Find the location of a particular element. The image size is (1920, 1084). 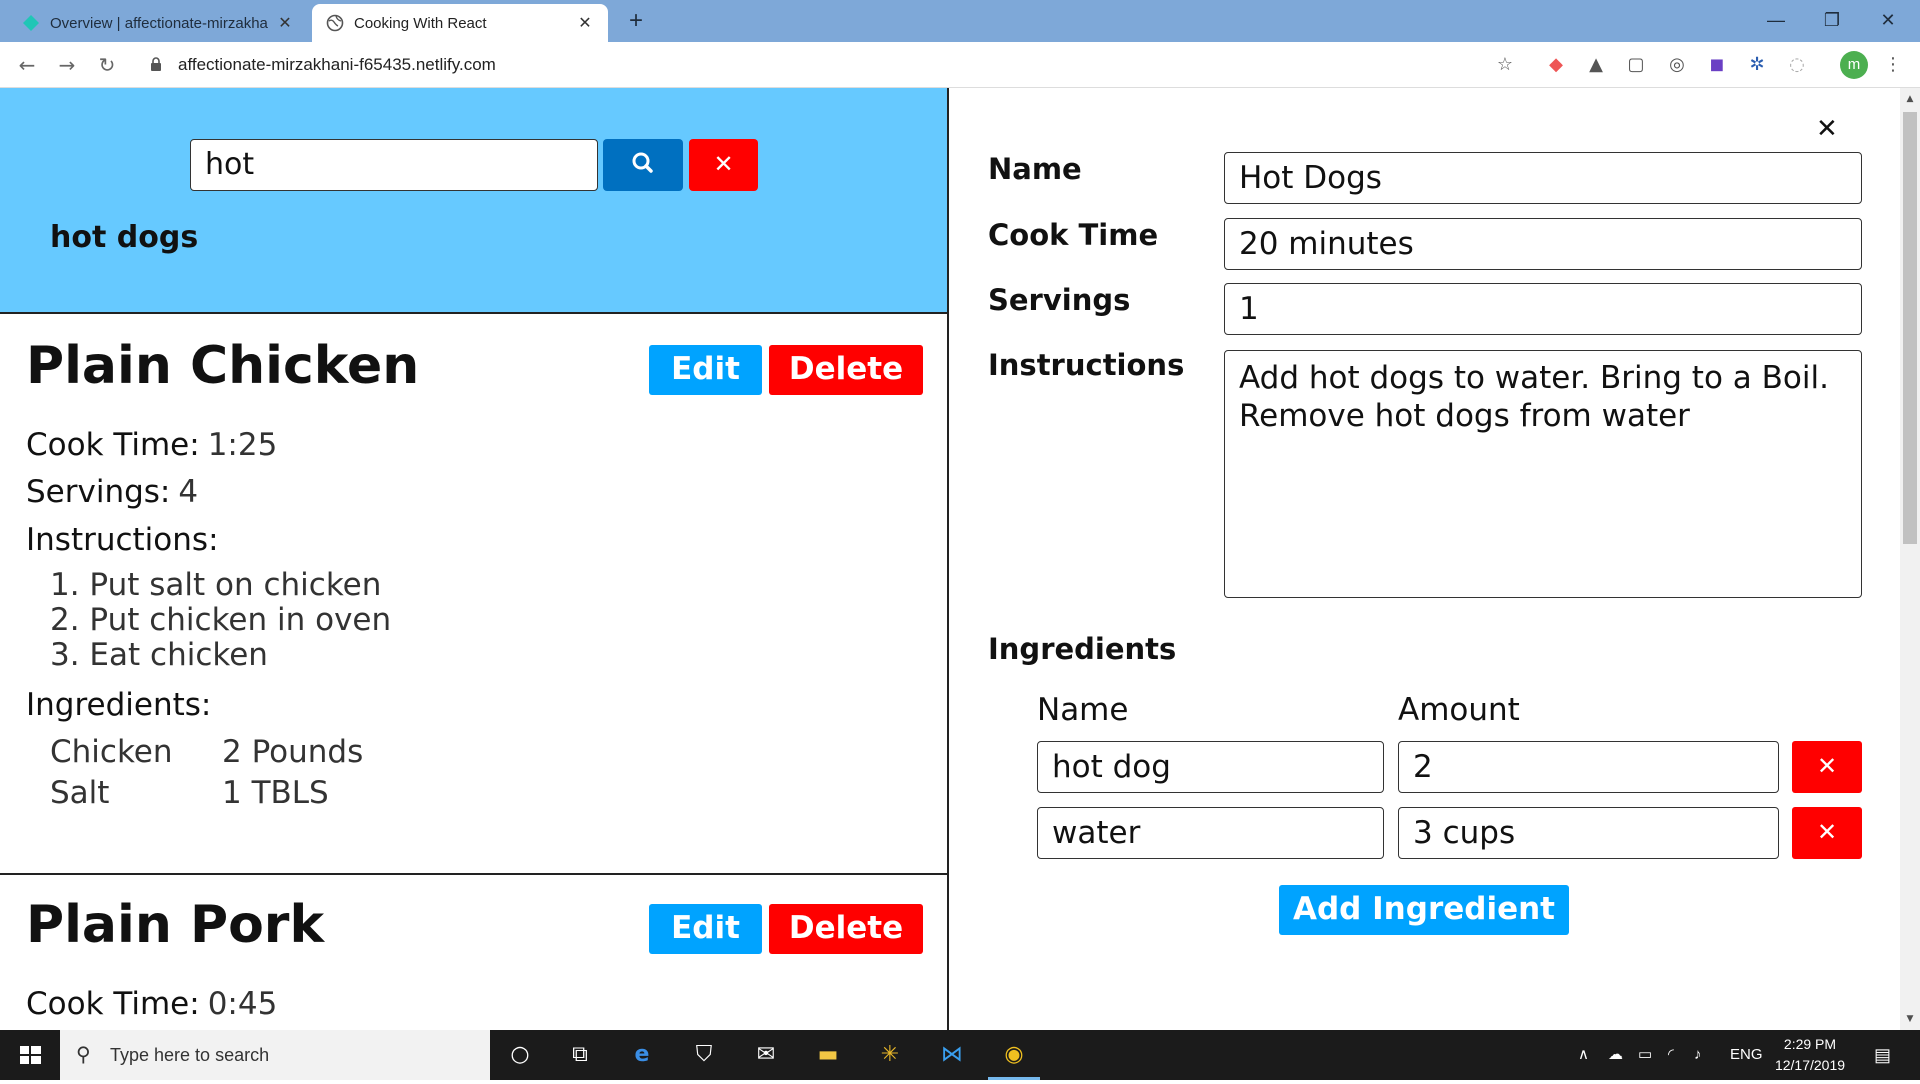

taskbar-search-placeholder: Type here to search is located at coordinates (190, 1055).